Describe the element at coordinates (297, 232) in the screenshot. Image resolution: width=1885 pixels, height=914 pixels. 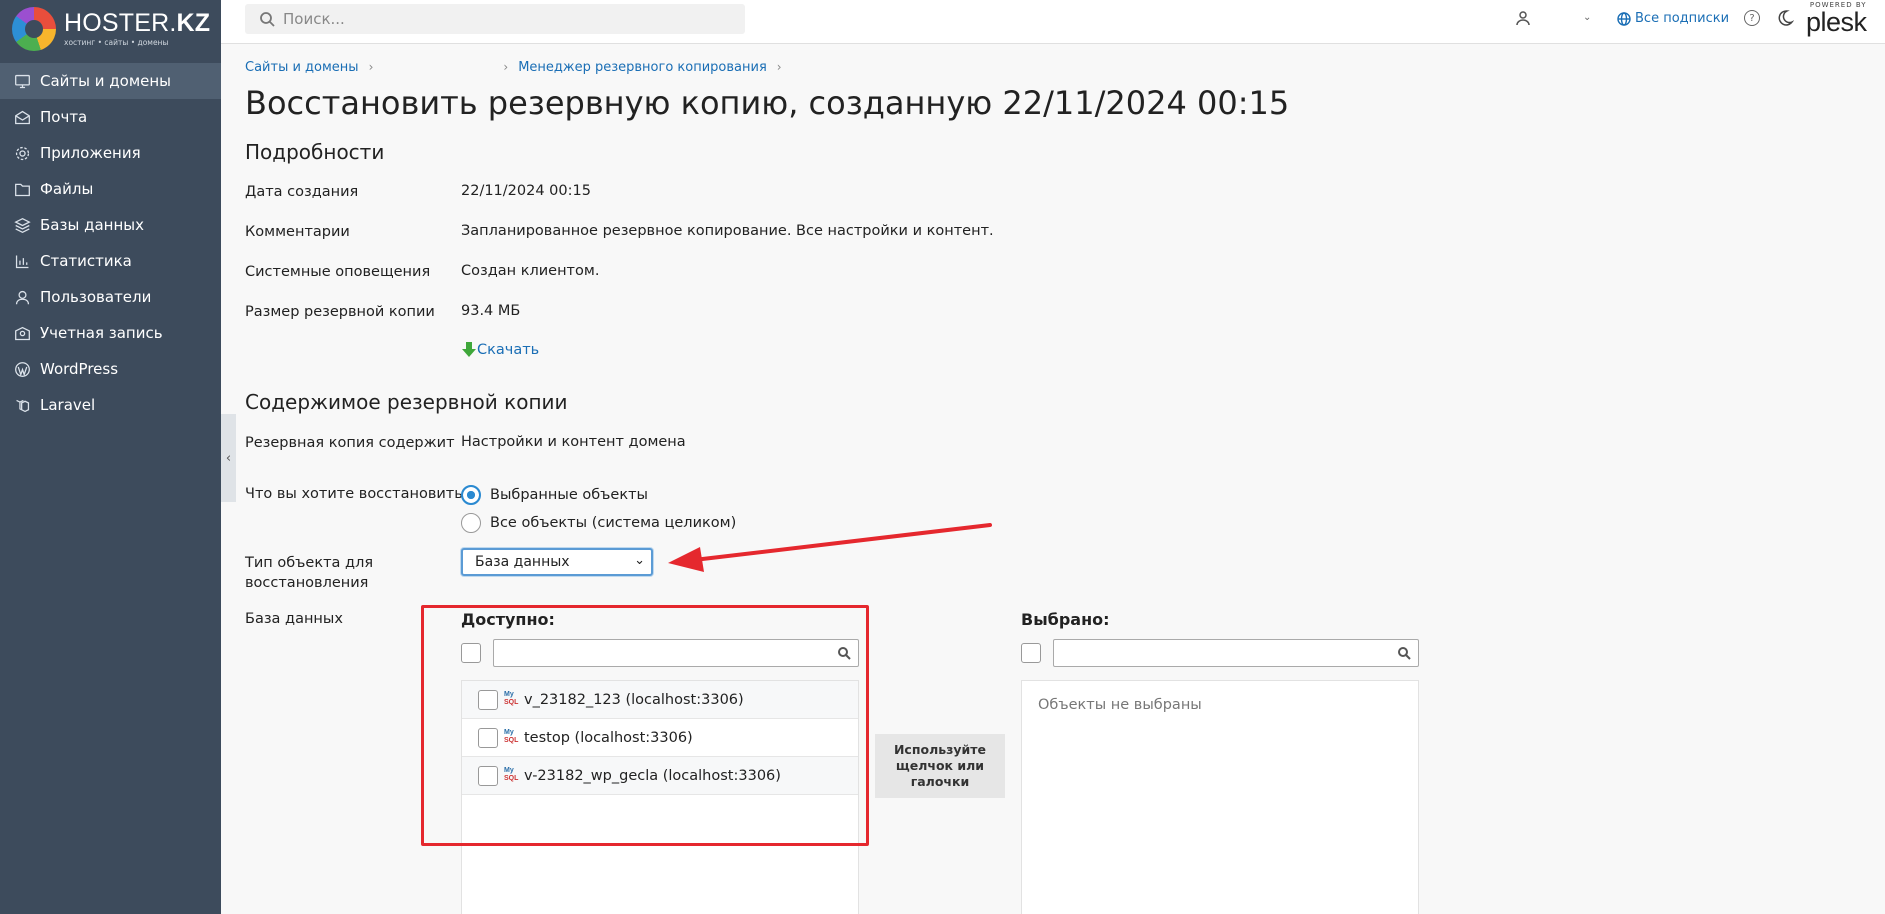
I see `comments-label: Комментарии` at that location.